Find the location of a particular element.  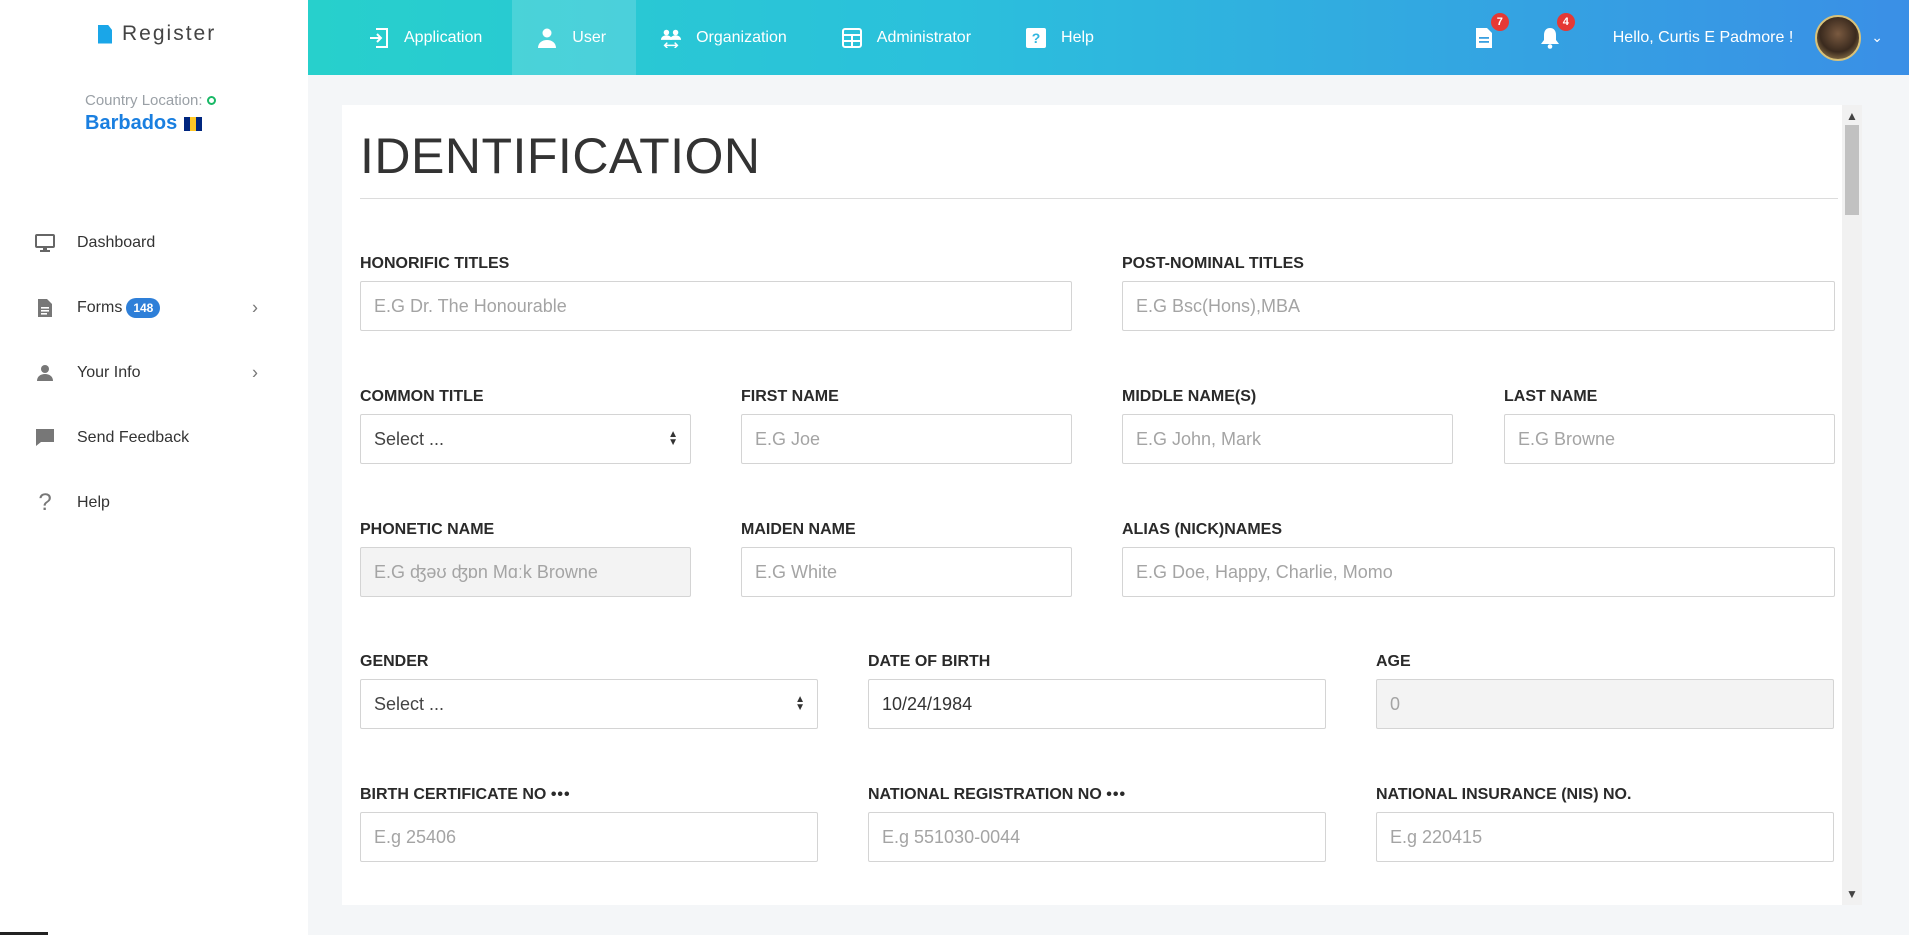

field-label: MIDDLE NAME(S) is located at coordinates (1189, 396).